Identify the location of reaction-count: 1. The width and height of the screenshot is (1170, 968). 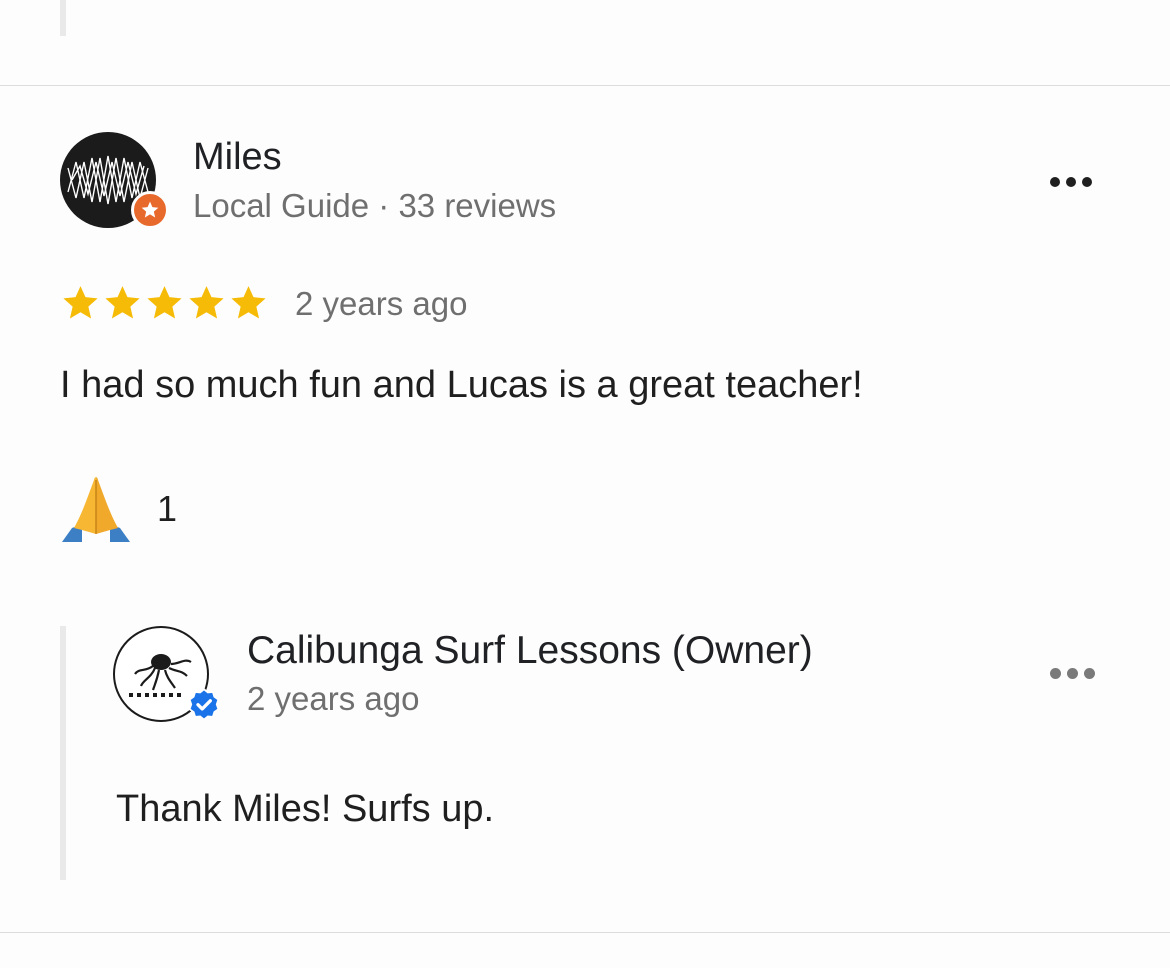
(167, 508).